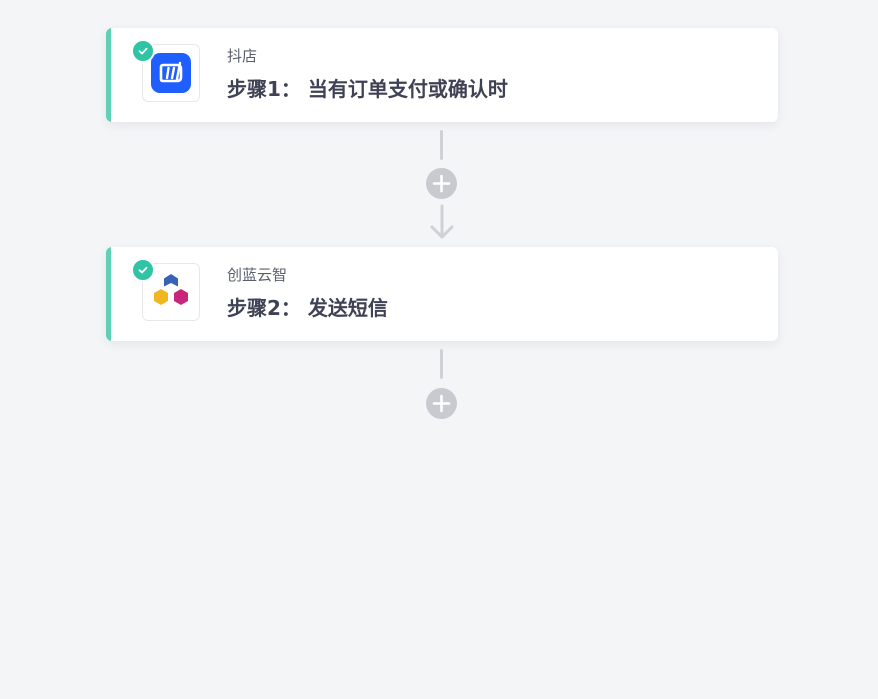 This screenshot has width=878, height=699. I want to click on step-card-1: 抖店 步骤1： 当有订单支付或确认时, so click(442, 75).